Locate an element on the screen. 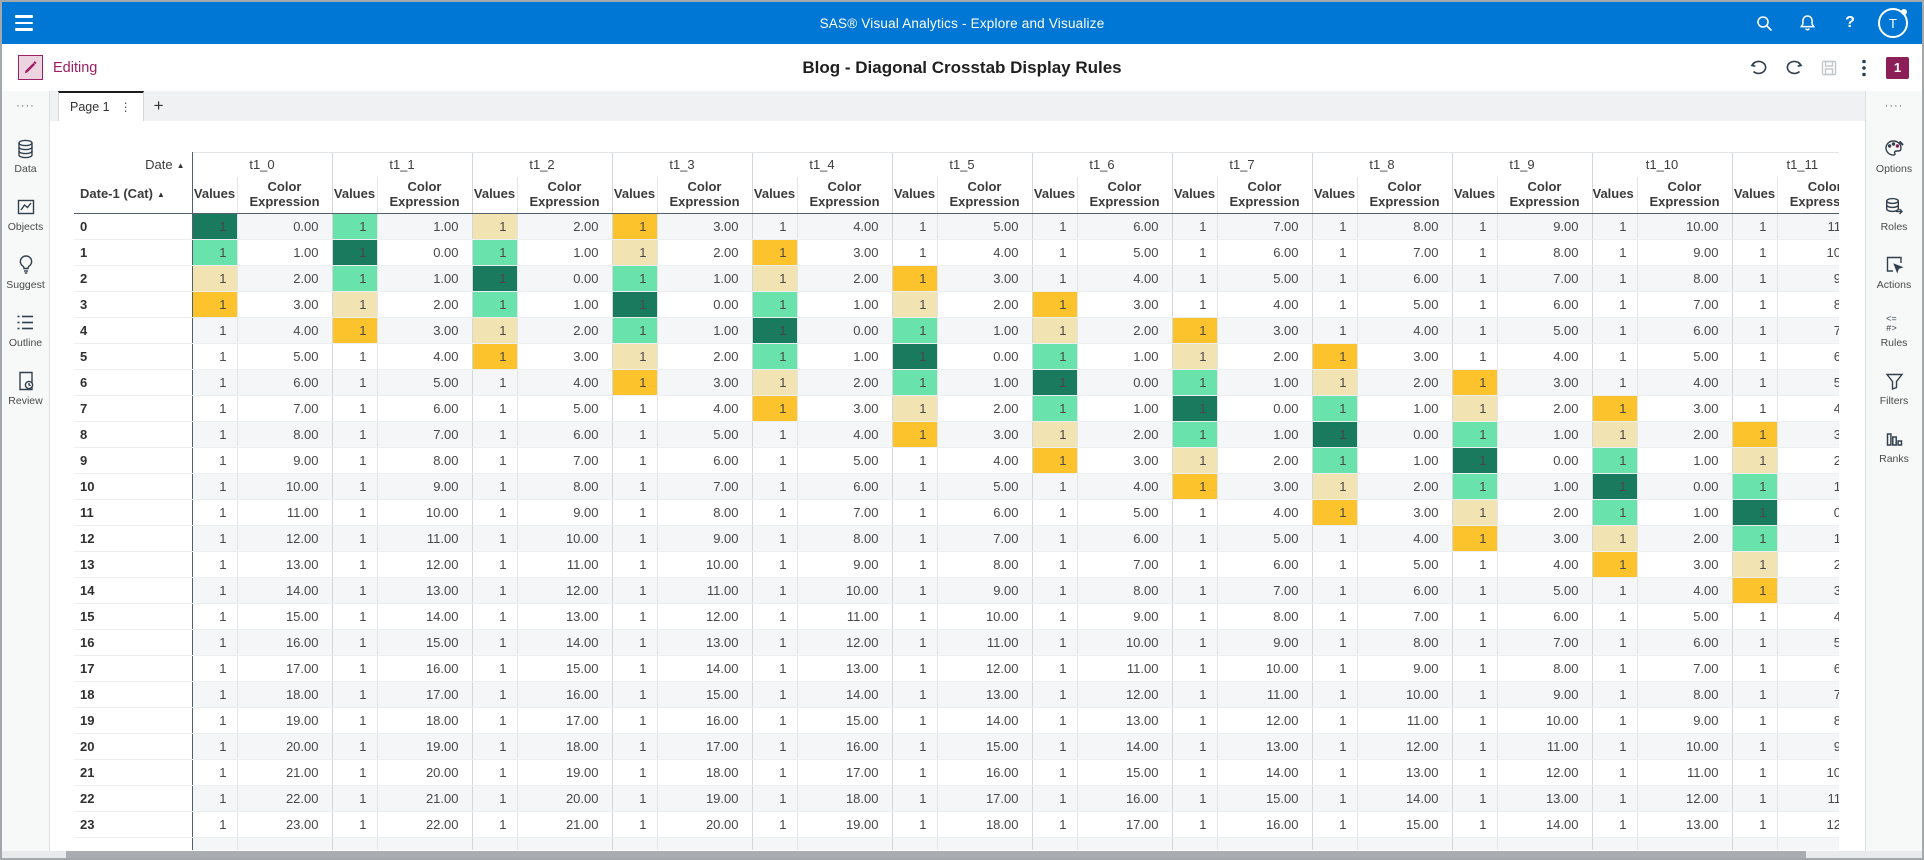 The image size is (1924, 860). tab-page-1: Page 1 ⋮ is located at coordinates (101, 106).